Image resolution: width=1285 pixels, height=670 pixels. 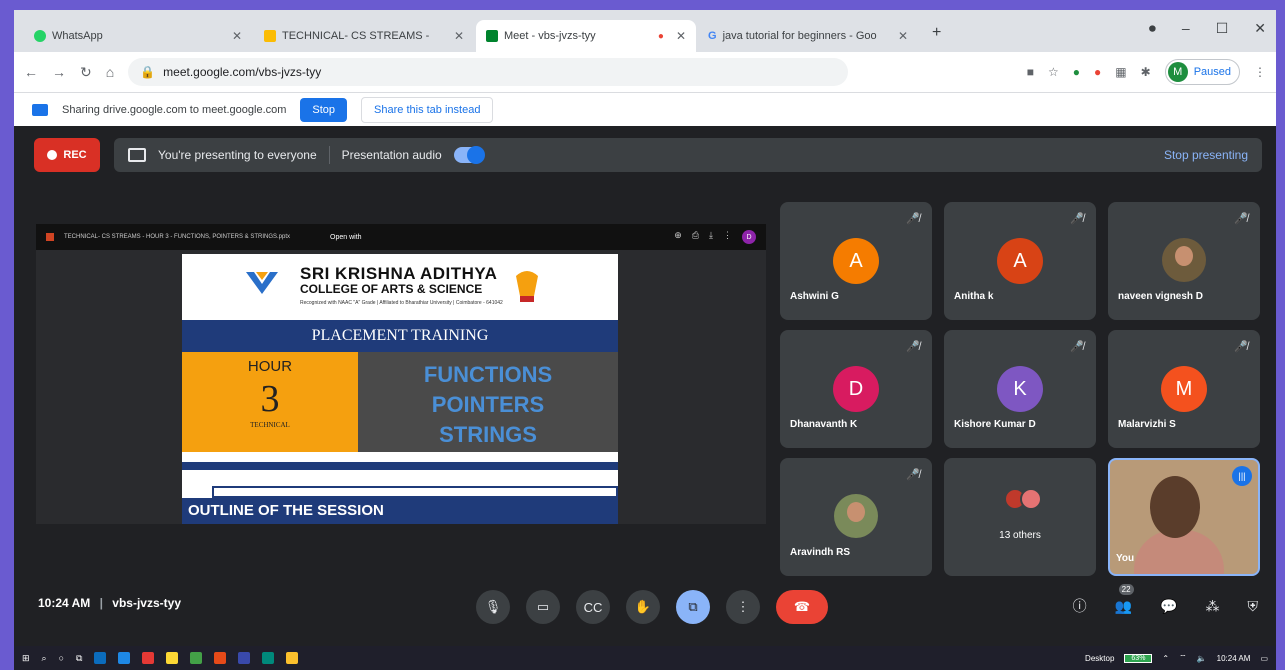 What do you see at coordinates (59, 72) in the screenshot?
I see `forward-icon: →` at bounding box center [59, 72].